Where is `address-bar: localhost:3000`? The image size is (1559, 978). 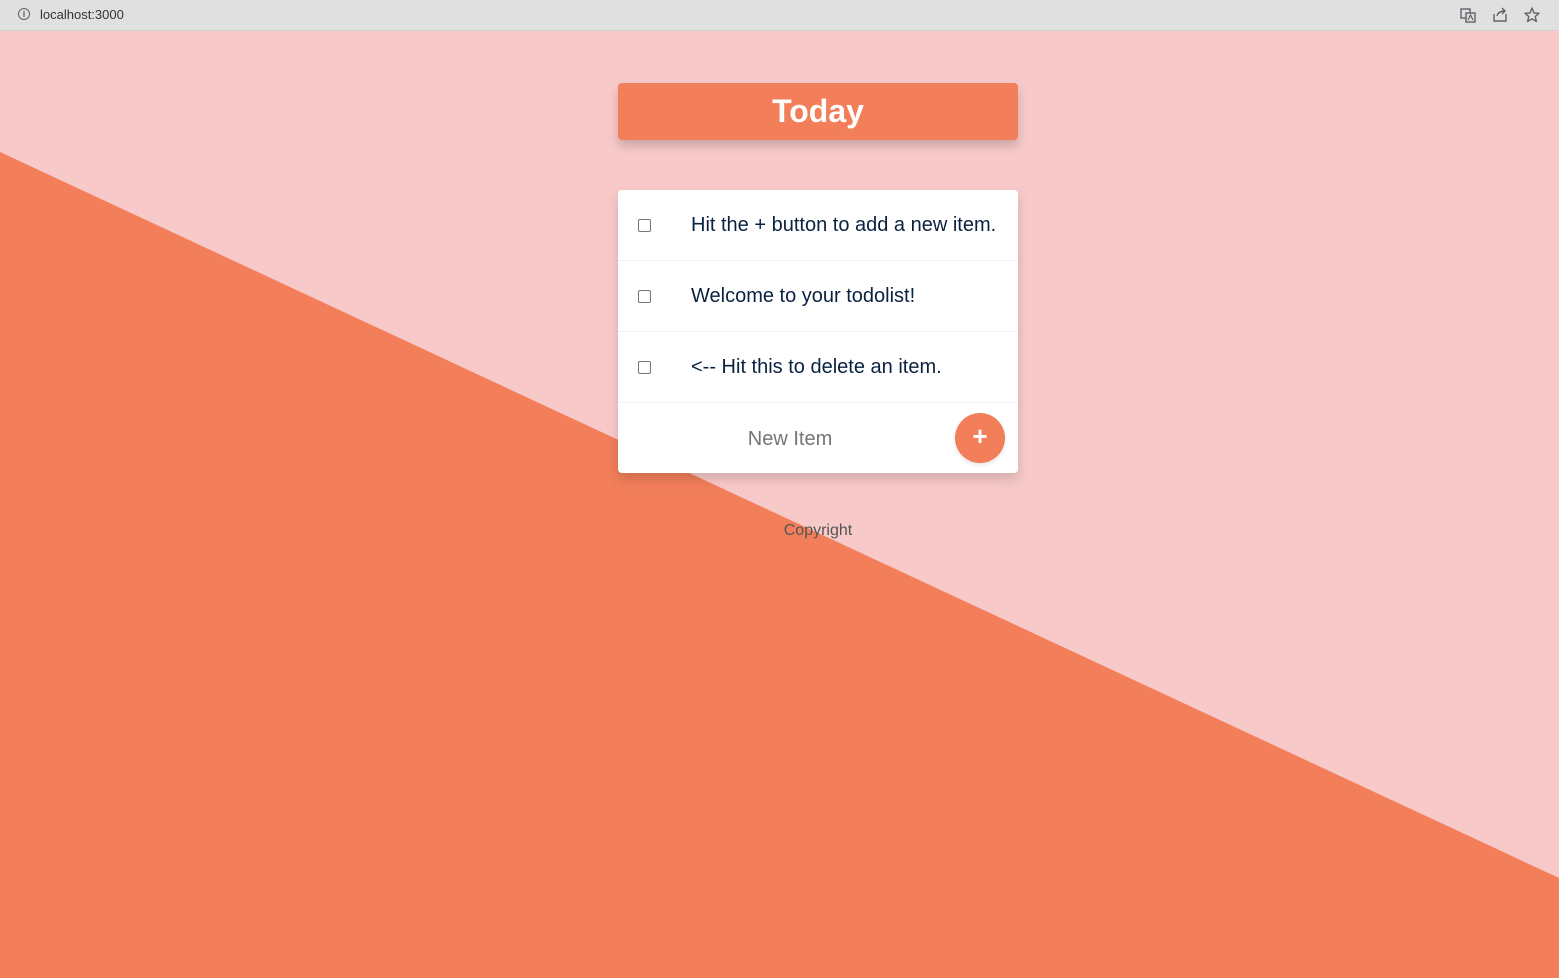 address-bar: localhost:3000 is located at coordinates (82, 14).